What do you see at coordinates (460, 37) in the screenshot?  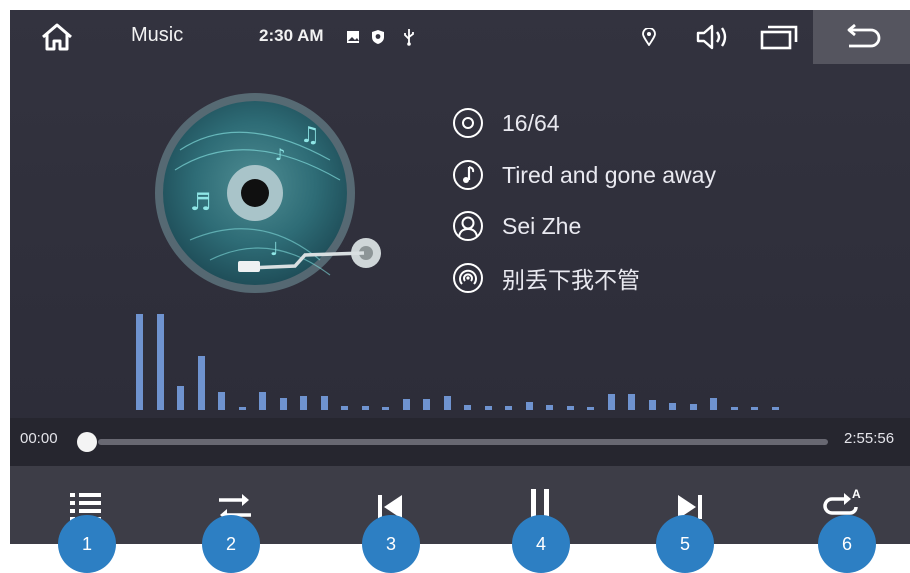 I see `status-bar: Music 2:30 AM` at bounding box center [460, 37].